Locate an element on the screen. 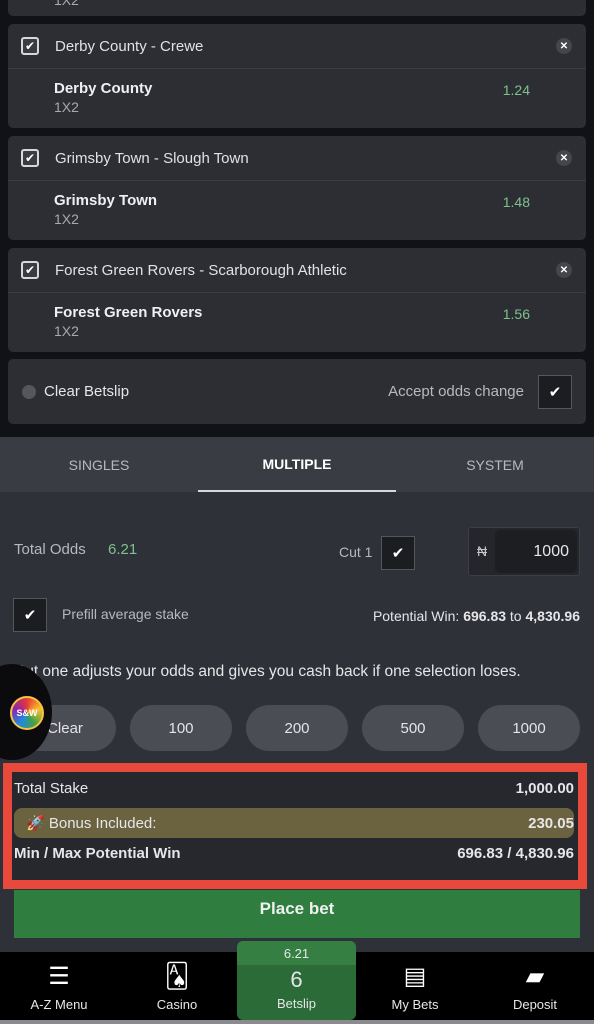 The width and height of the screenshot is (594, 1024). nav-label: Betslip is located at coordinates (296, 1003).